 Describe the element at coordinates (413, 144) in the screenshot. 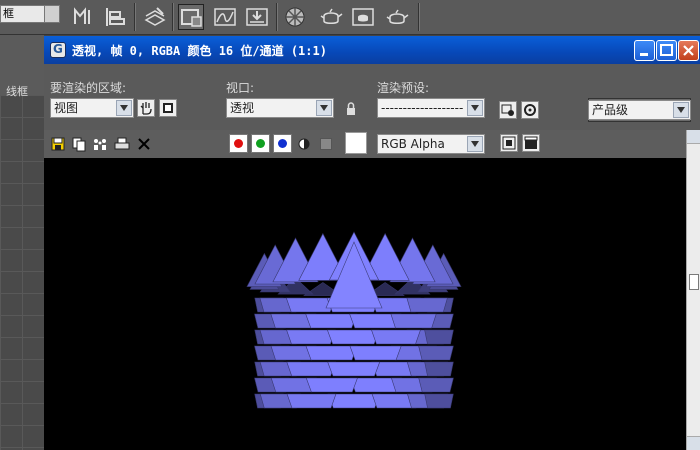

I see `channel-display-value: RGB Alpha` at that location.